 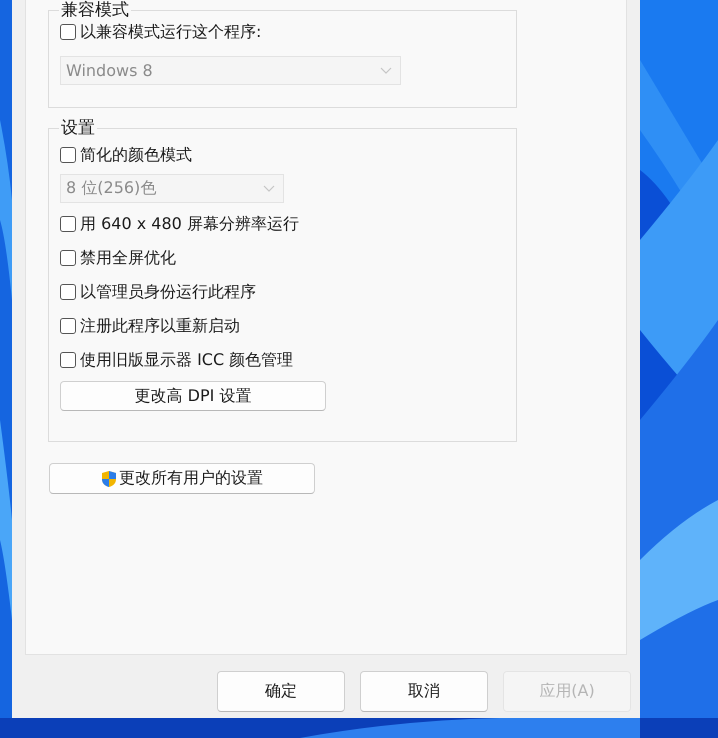 What do you see at coordinates (168, 292) in the screenshot?
I see `checkbox-label: 以管理员身份运行此程序` at bounding box center [168, 292].